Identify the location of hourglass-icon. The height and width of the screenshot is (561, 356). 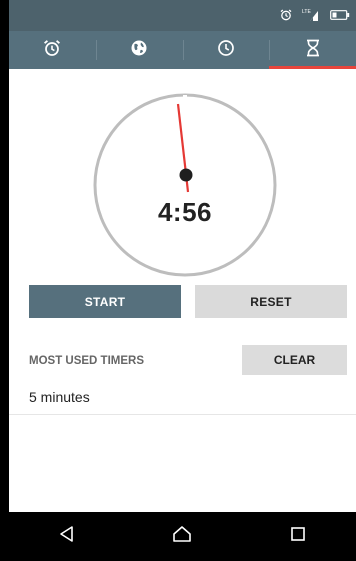
(313, 50).